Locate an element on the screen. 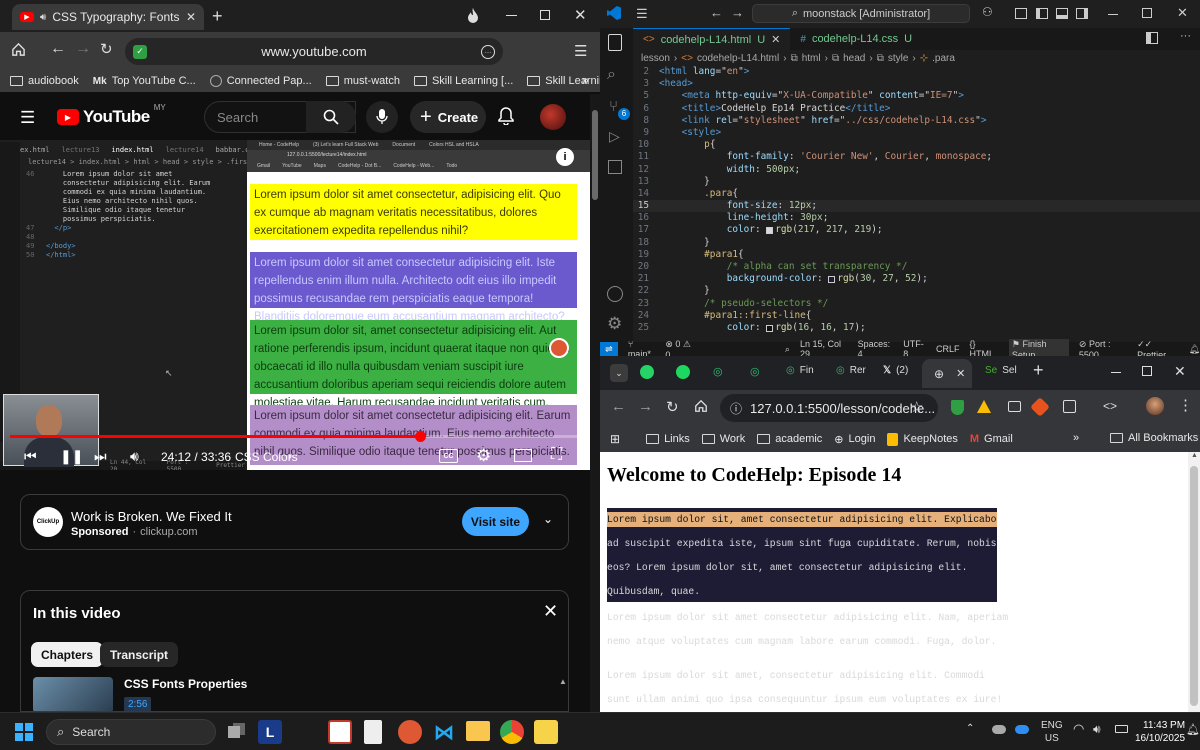 This screenshot has height=750, width=1200. duckduckgo-icon is located at coordinates (410, 732).